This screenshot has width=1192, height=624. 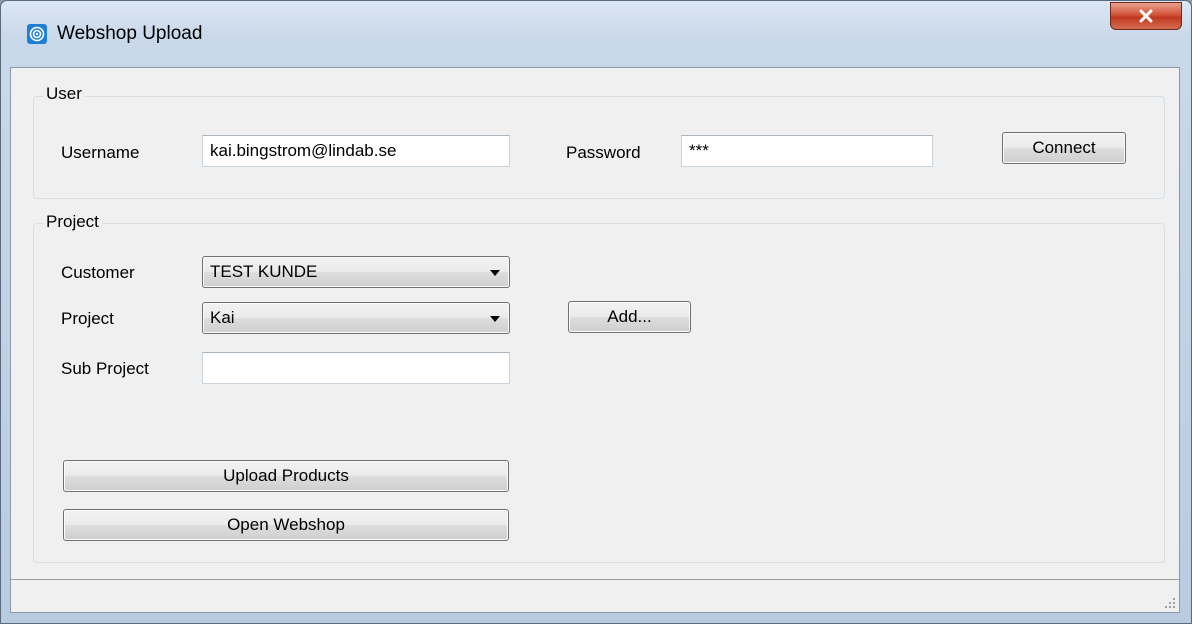 I want to click on username-field: kai.bingstrom@lindab.se, so click(x=356, y=151).